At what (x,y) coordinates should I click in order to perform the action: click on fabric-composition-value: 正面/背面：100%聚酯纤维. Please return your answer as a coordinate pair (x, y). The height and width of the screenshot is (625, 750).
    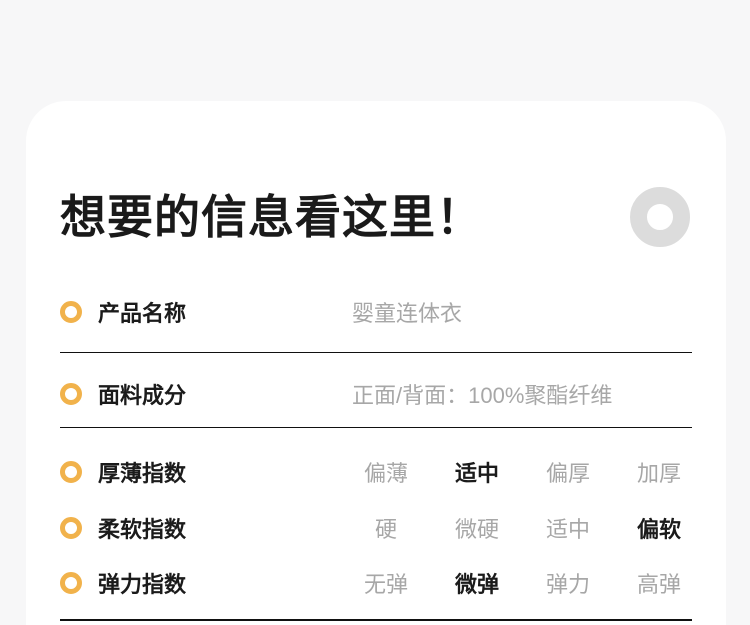
    Looking at the image, I should click on (482, 395).